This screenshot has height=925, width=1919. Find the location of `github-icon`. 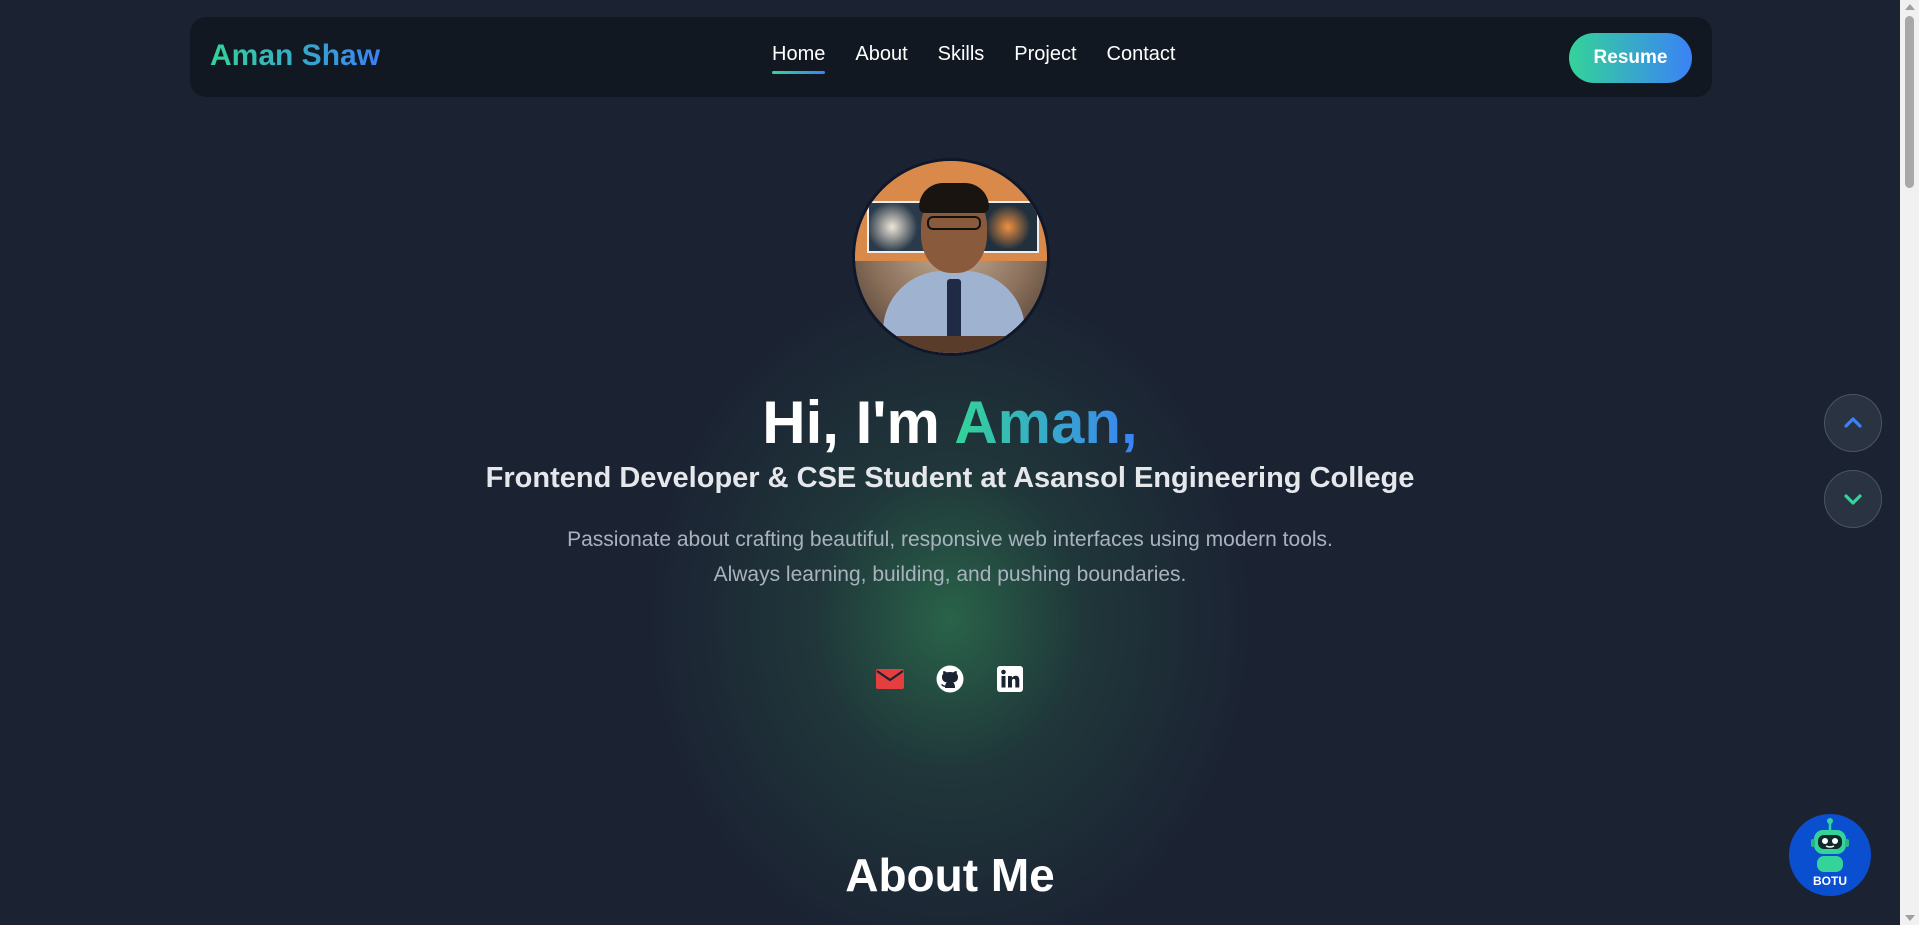

github-icon is located at coordinates (950, 679).